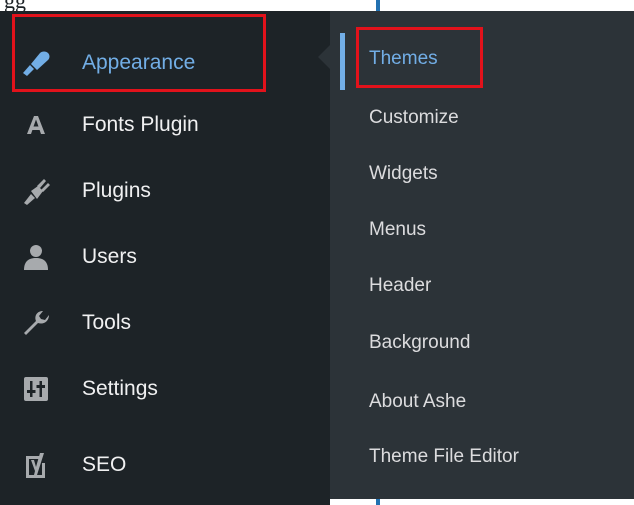 The width and height of the screenshot is (634, 505). What do you see at coordinates (36, 465) in the screenshot?
I see `yoast-icon` at bounding box center [36, 465].